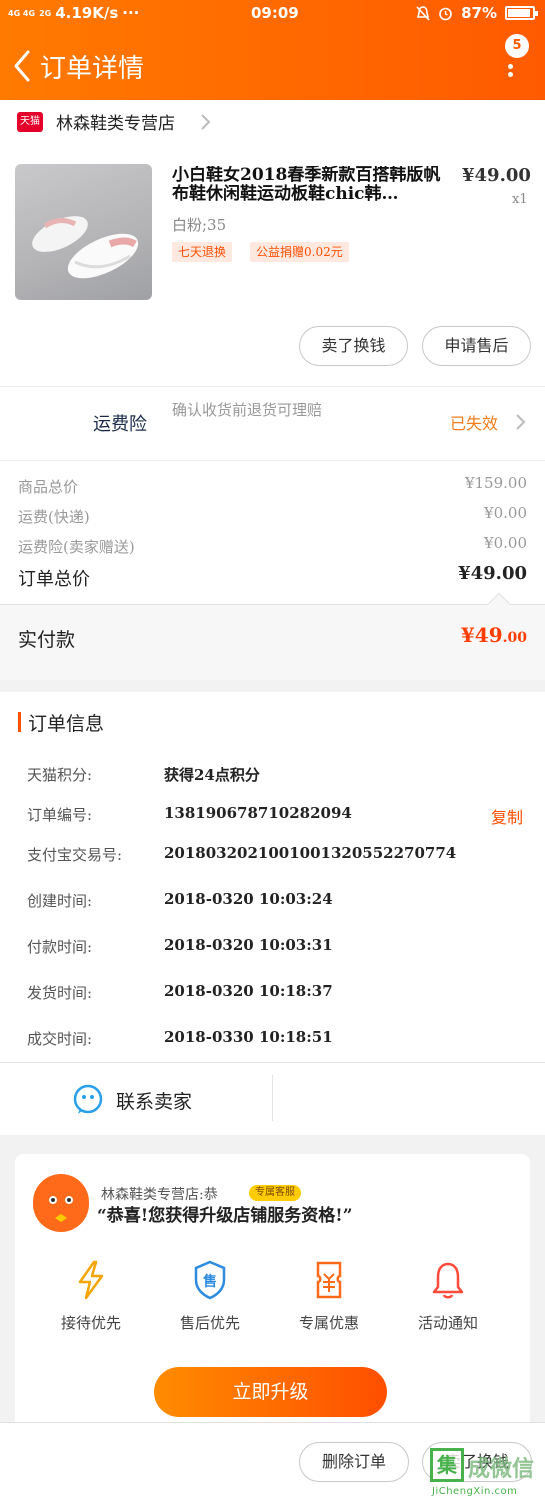  I want to click on page-title: 订单详情, so click(92, 69).